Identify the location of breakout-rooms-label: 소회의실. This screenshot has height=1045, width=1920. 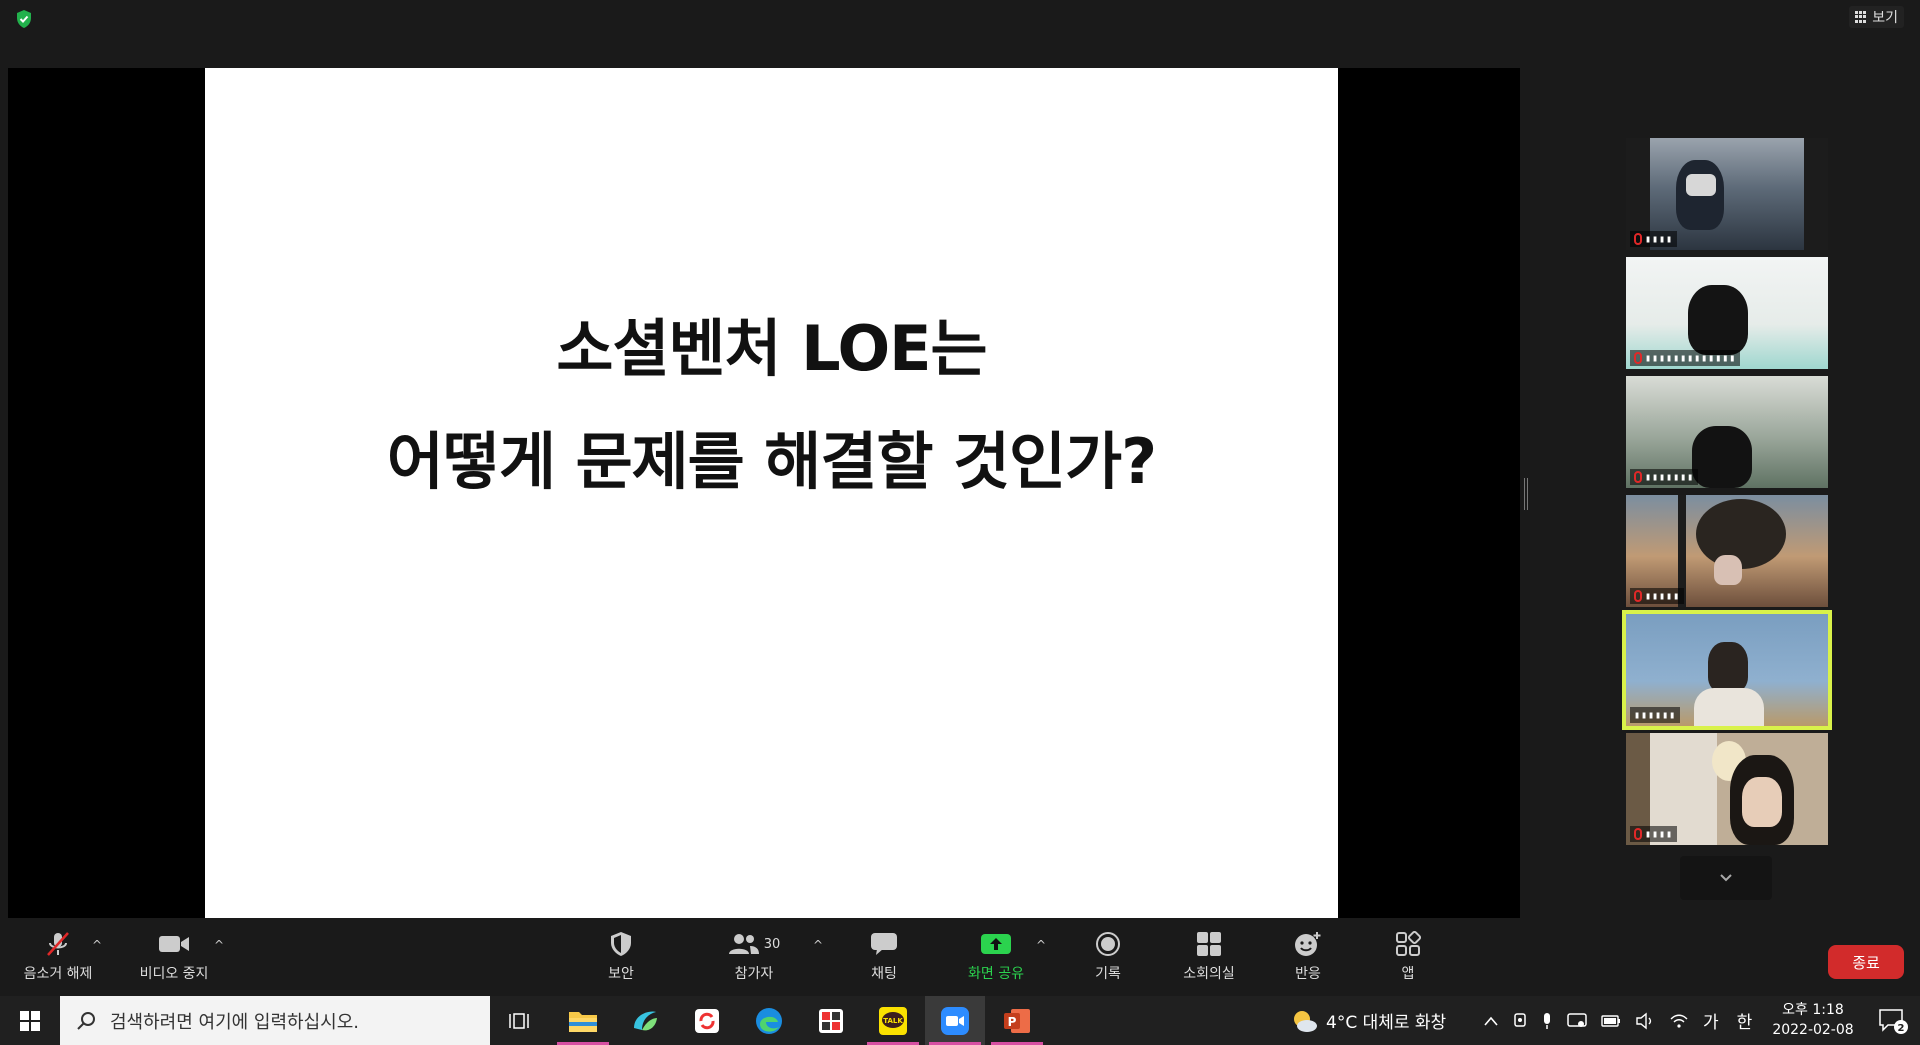
(1209, 974).